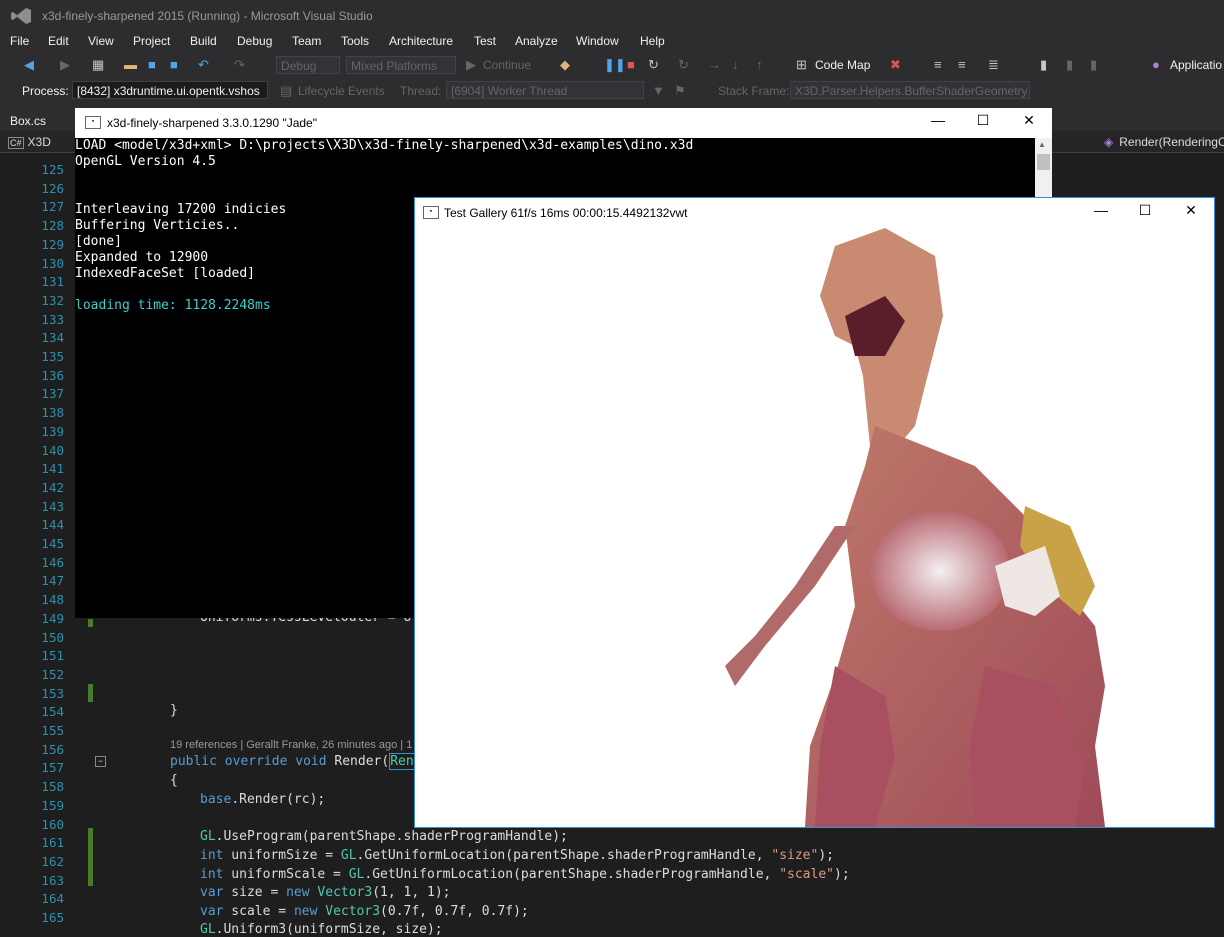  Describe the element at coordinates (754, 91) in the screenshot. I see `stack-frame-label: Stack Frame:` at that location.